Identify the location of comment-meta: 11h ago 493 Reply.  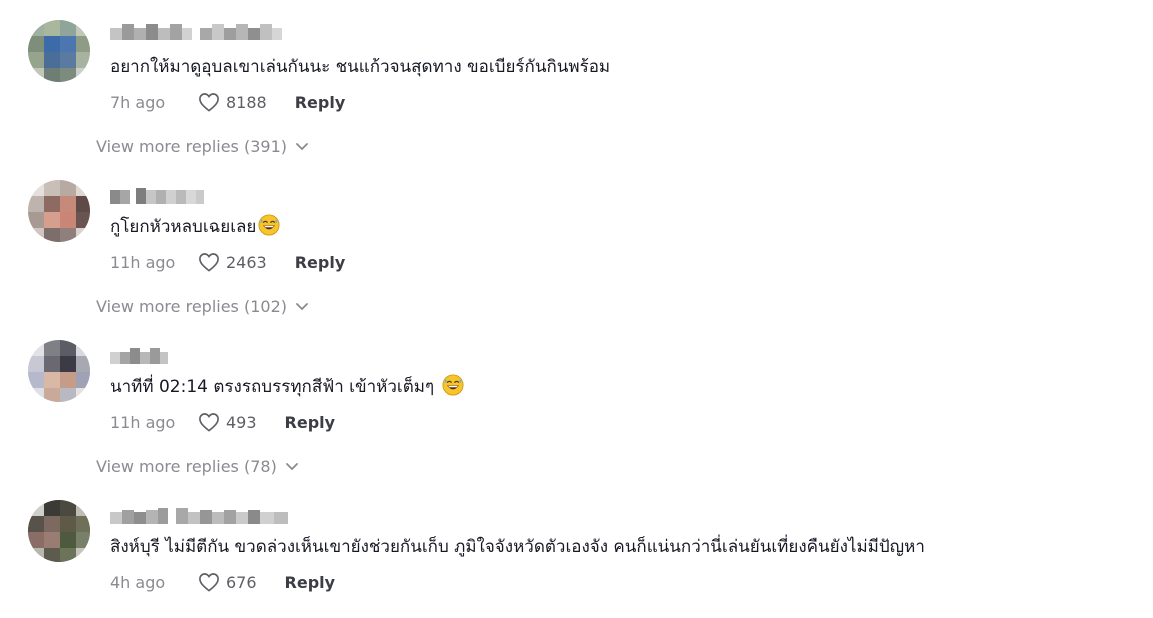
(222, 422).